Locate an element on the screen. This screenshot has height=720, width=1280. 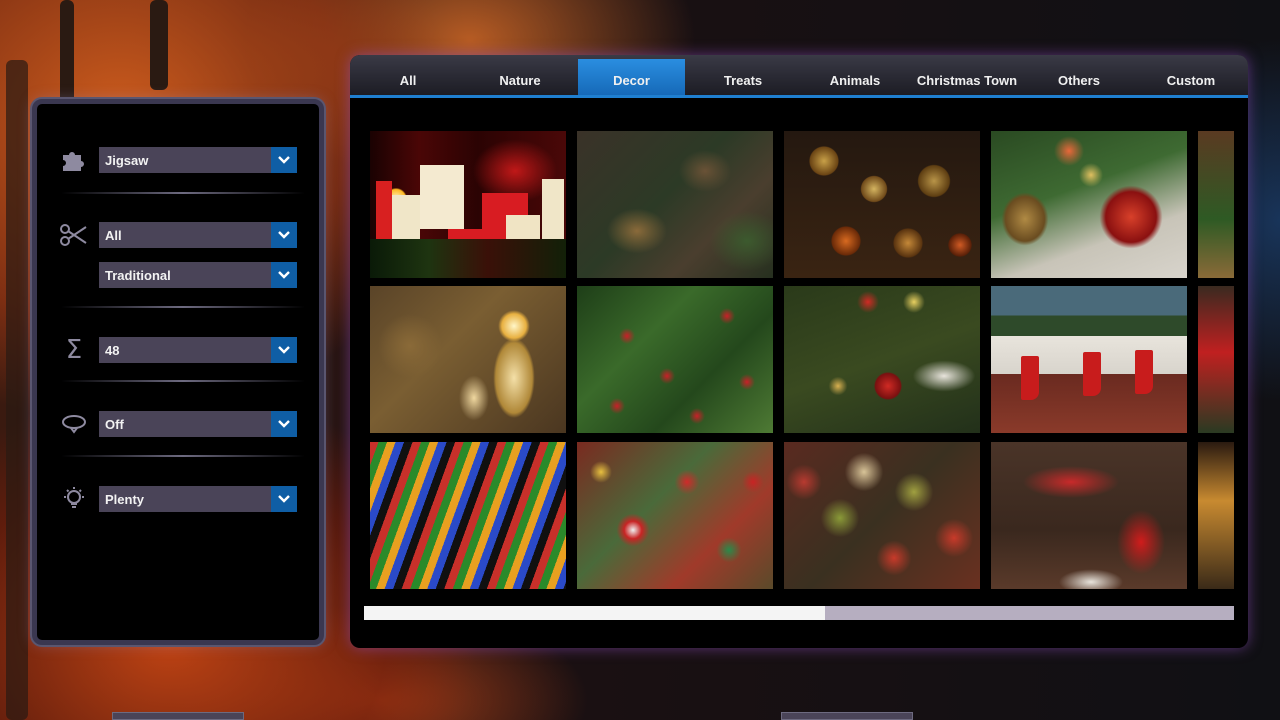
puzzle-piece-icon is located at coordinates (74, 160).